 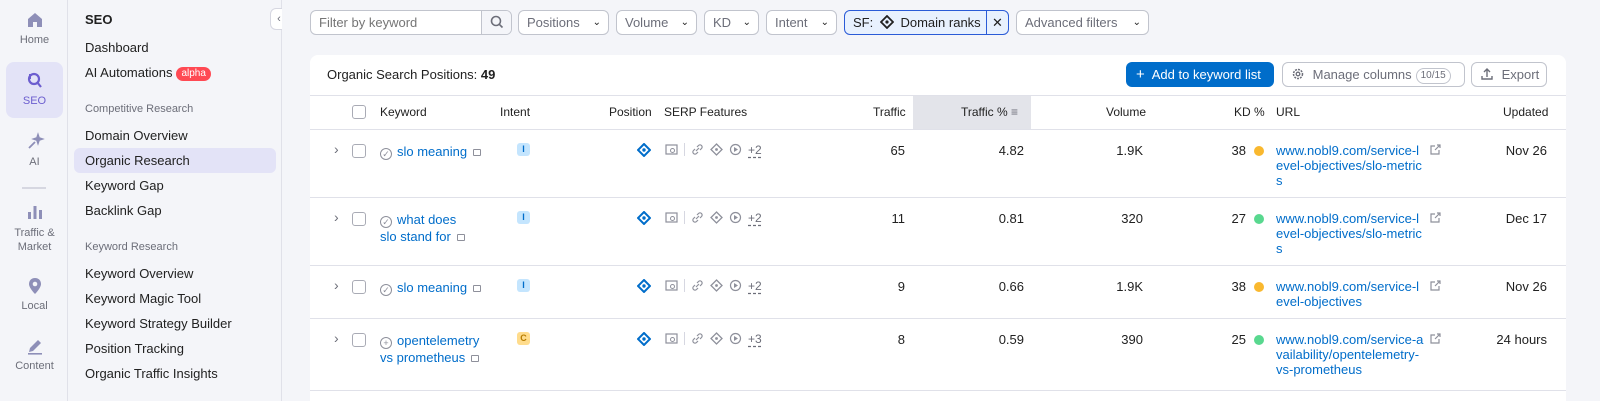 I want to click on advanced-filters-button: Advanced filters ⌄, so click(x=1082, y=22).